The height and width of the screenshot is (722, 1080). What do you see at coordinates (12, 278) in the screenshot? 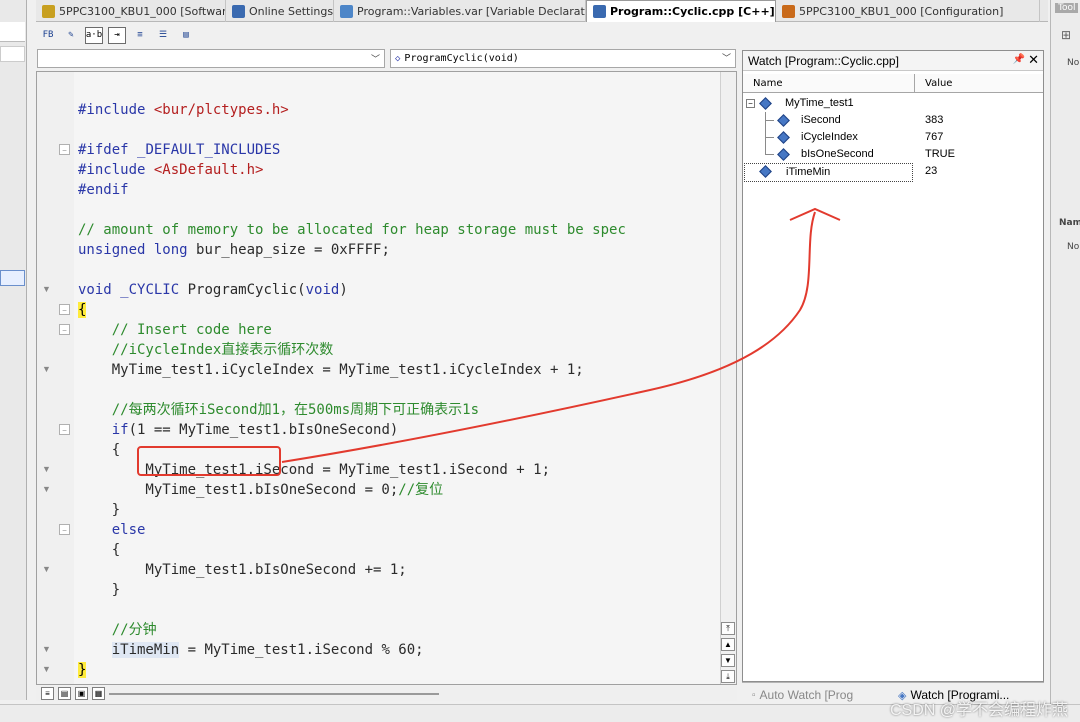
I see `left-panel-selected-item` at bounding box center [12, 278].